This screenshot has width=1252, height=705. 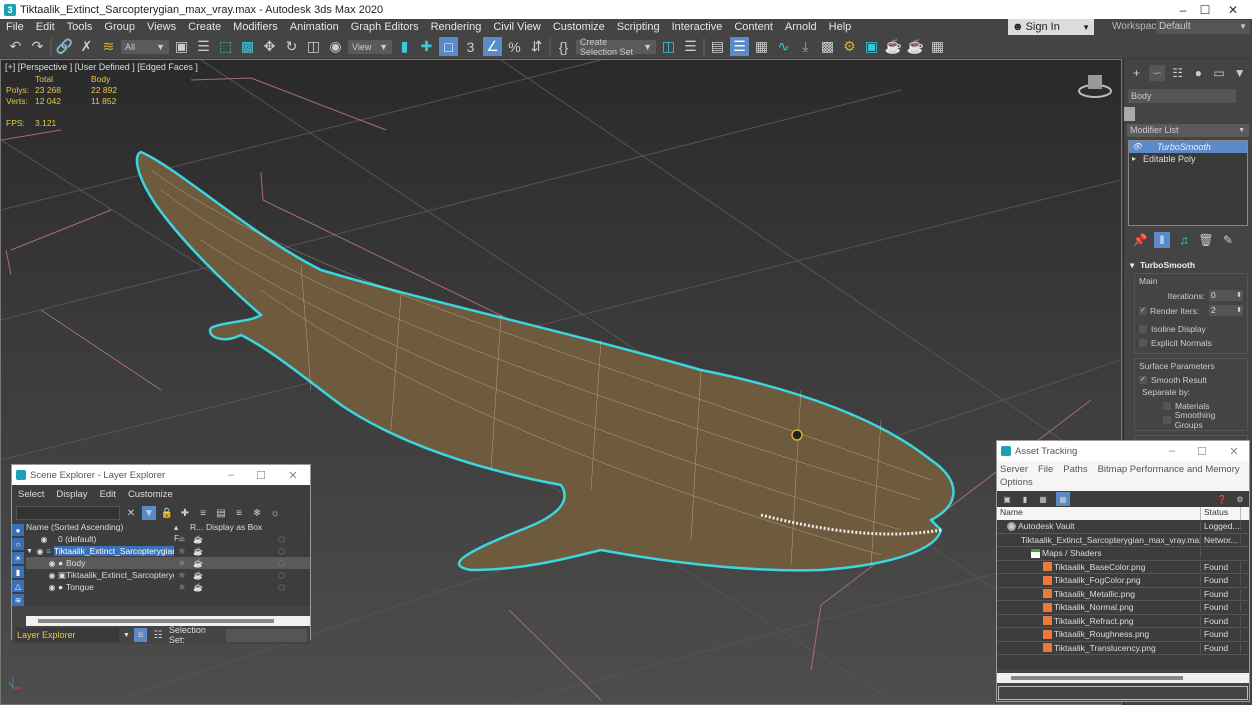 I want to click on list-view-icon: ▮, so click(x=1025, y=499).